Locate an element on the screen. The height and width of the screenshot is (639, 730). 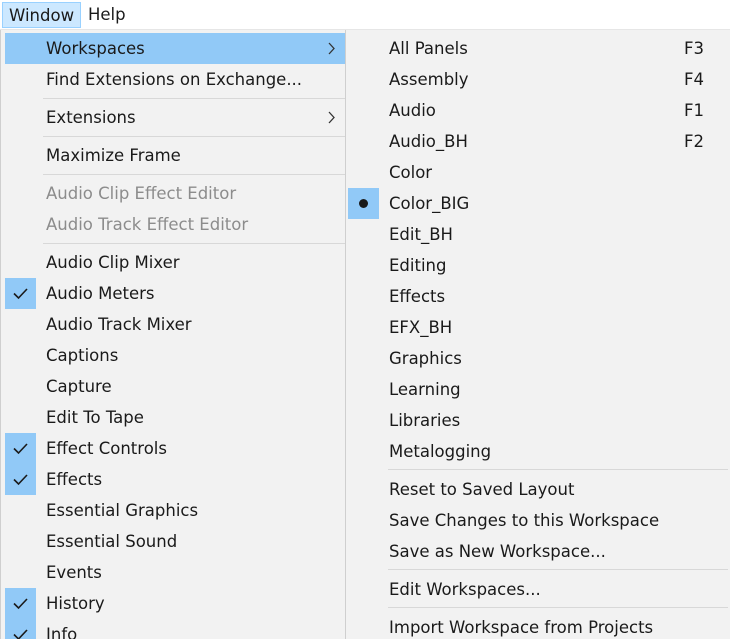
shortcut-label: F4 is located at coordinates (694, 79).